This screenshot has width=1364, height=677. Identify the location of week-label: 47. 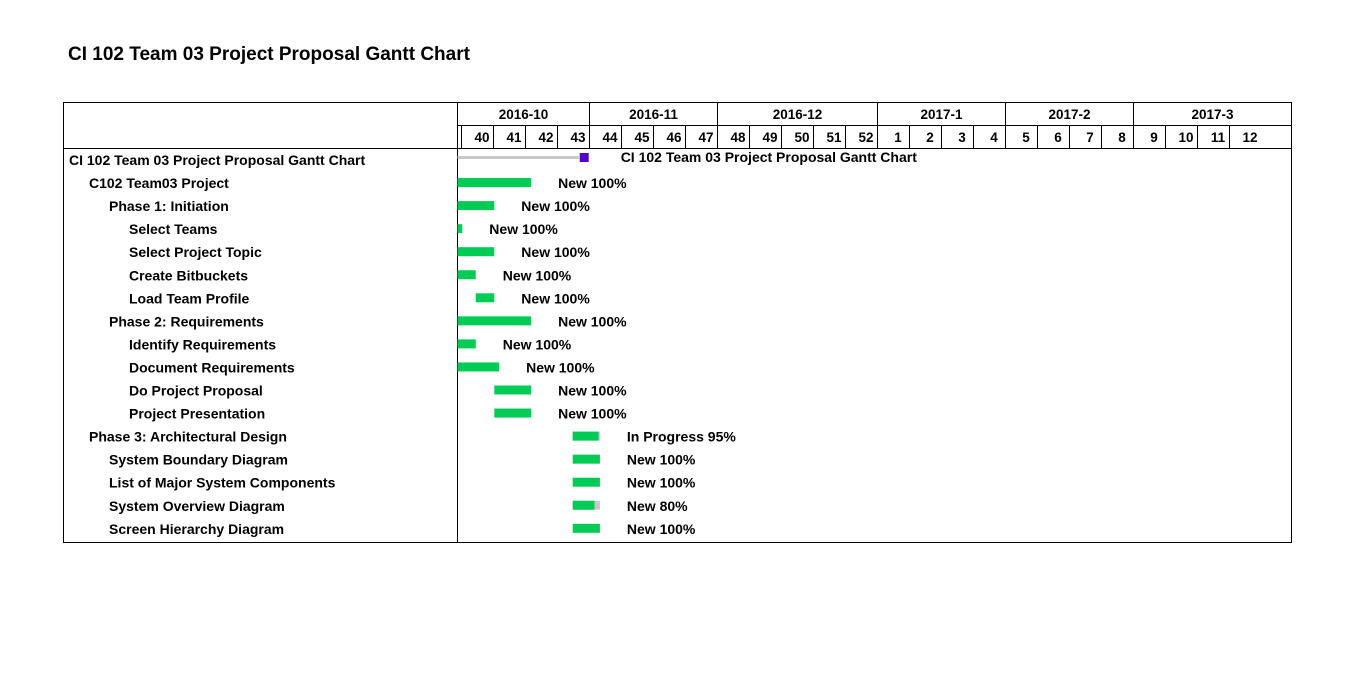
(705, 137).